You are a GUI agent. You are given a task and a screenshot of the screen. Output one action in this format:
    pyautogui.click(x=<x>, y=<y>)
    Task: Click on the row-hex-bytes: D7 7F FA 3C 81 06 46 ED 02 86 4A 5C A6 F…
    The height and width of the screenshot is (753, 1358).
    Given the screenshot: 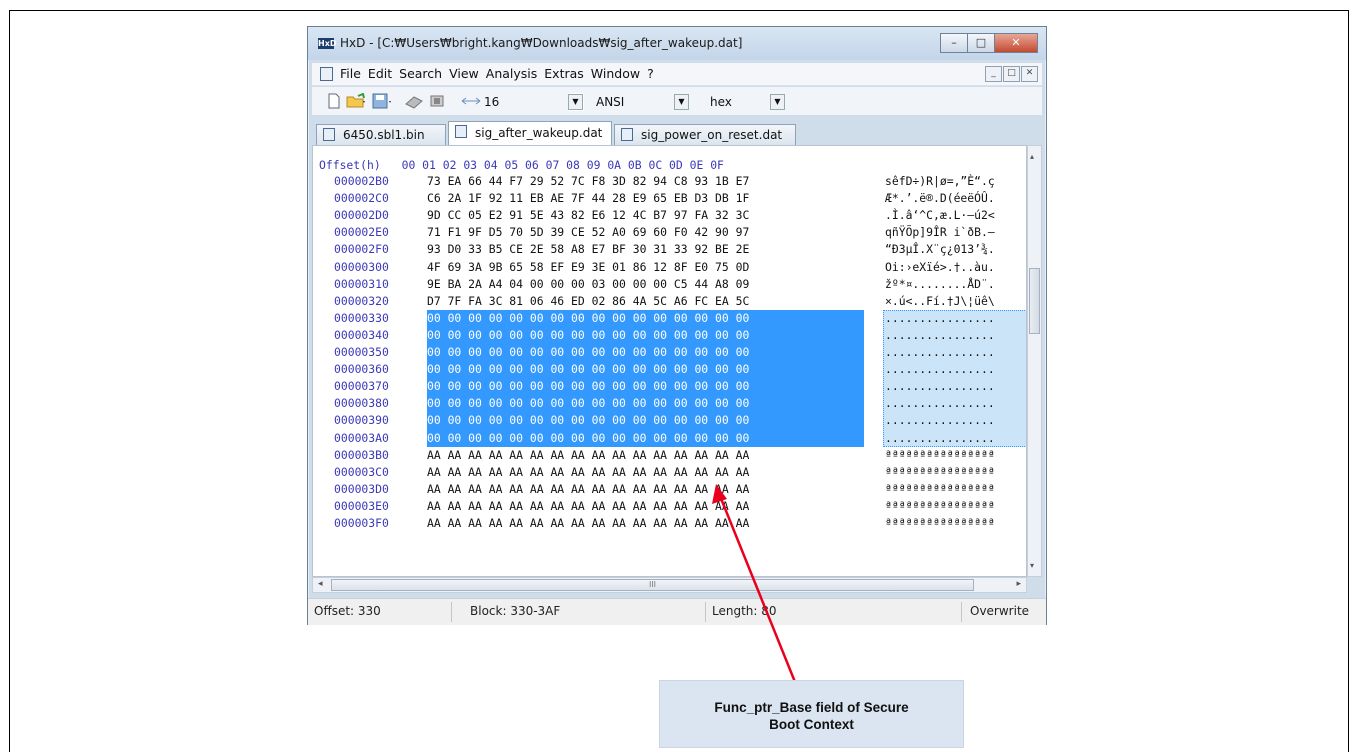 What is the action you would take?
    pyautogui.click(x=588, y=301)
    